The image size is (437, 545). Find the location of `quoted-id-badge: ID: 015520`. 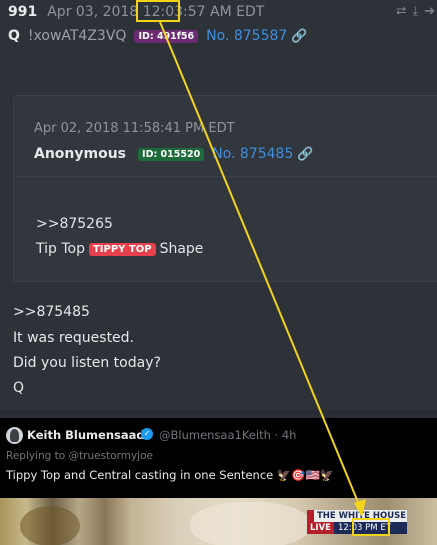

quoted-id-badge: ID: 015520 is located at coordinates (171, 154).